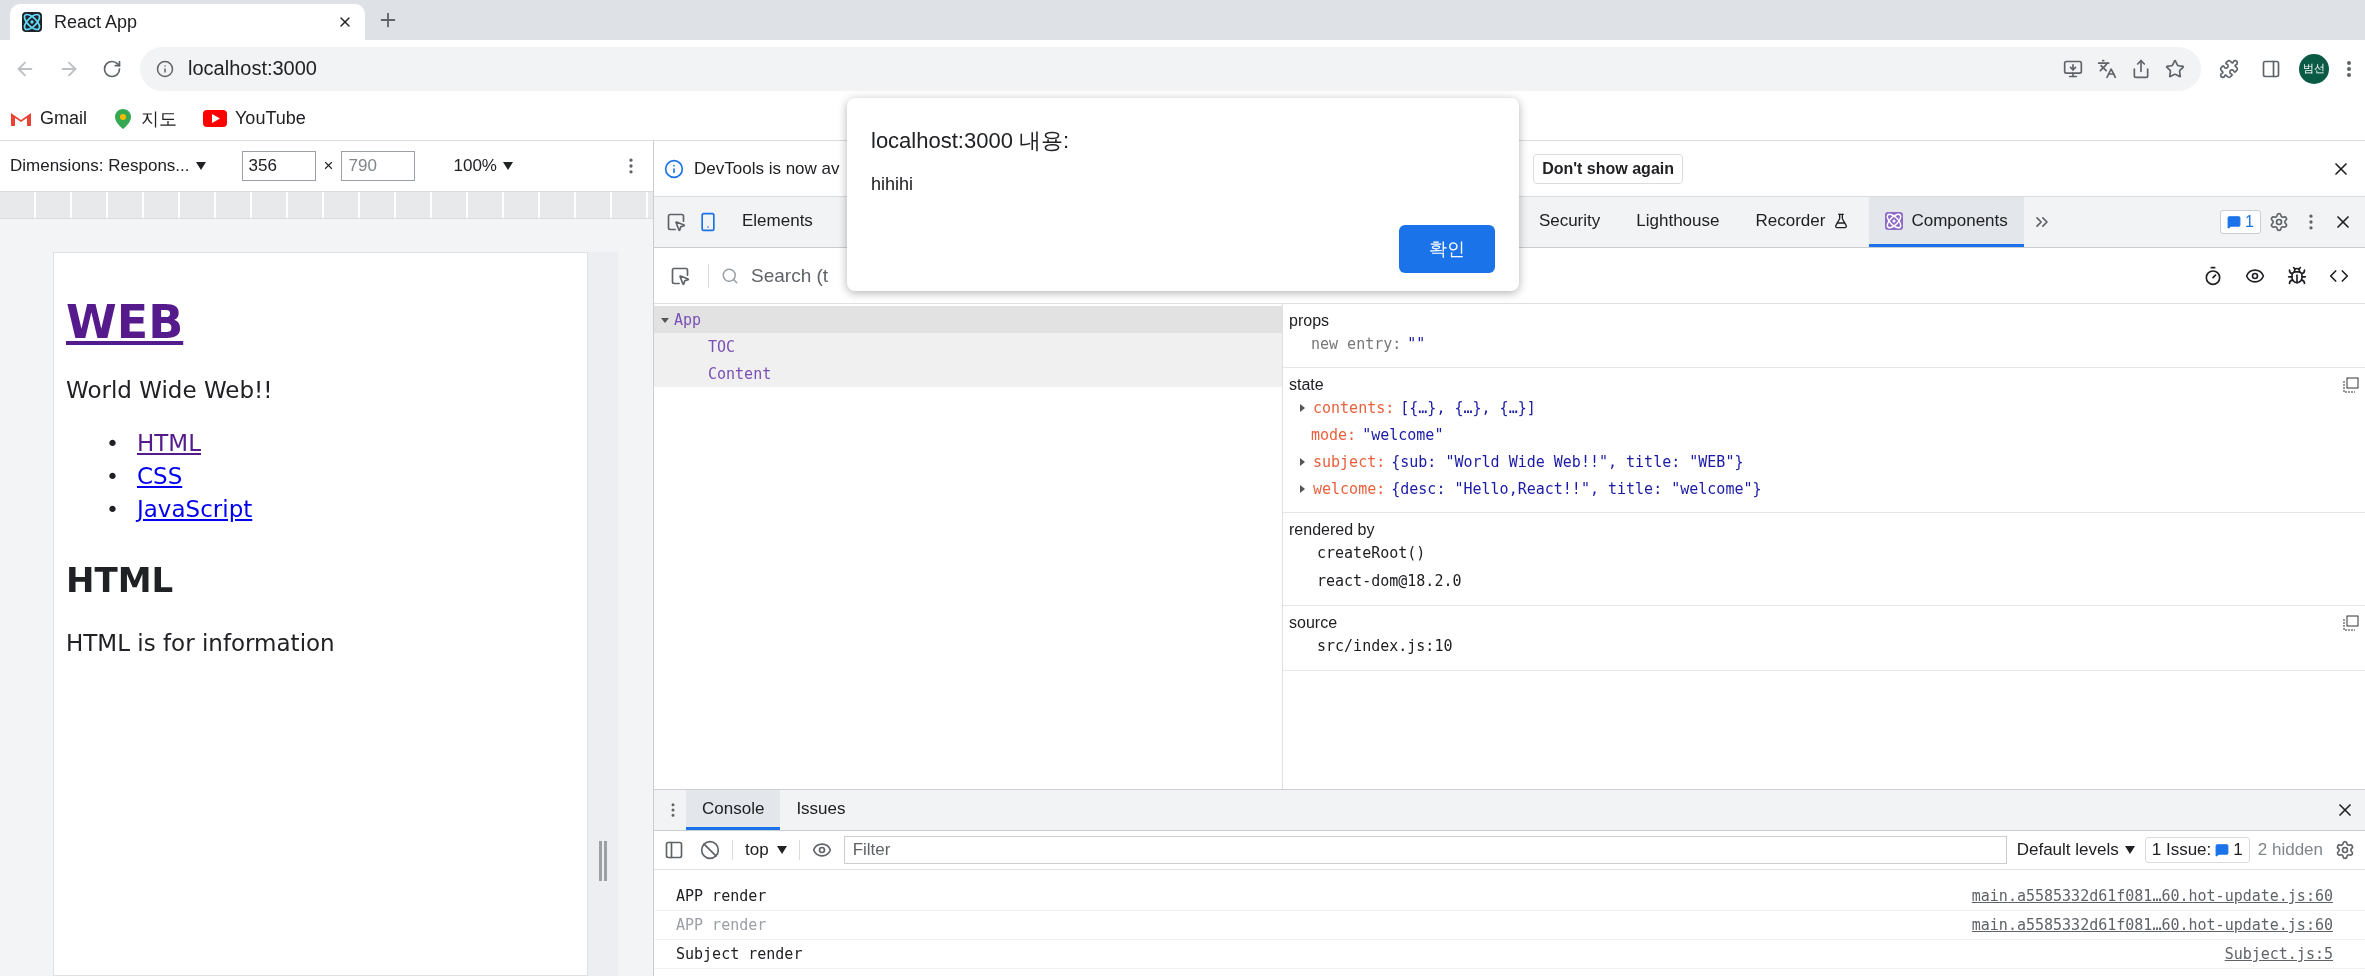 The width and height of the screenshot is (2365, 976). Describe the element at coordinates (1356, 343) in the screenshot. I see `prop-key: new entry:` at that location.